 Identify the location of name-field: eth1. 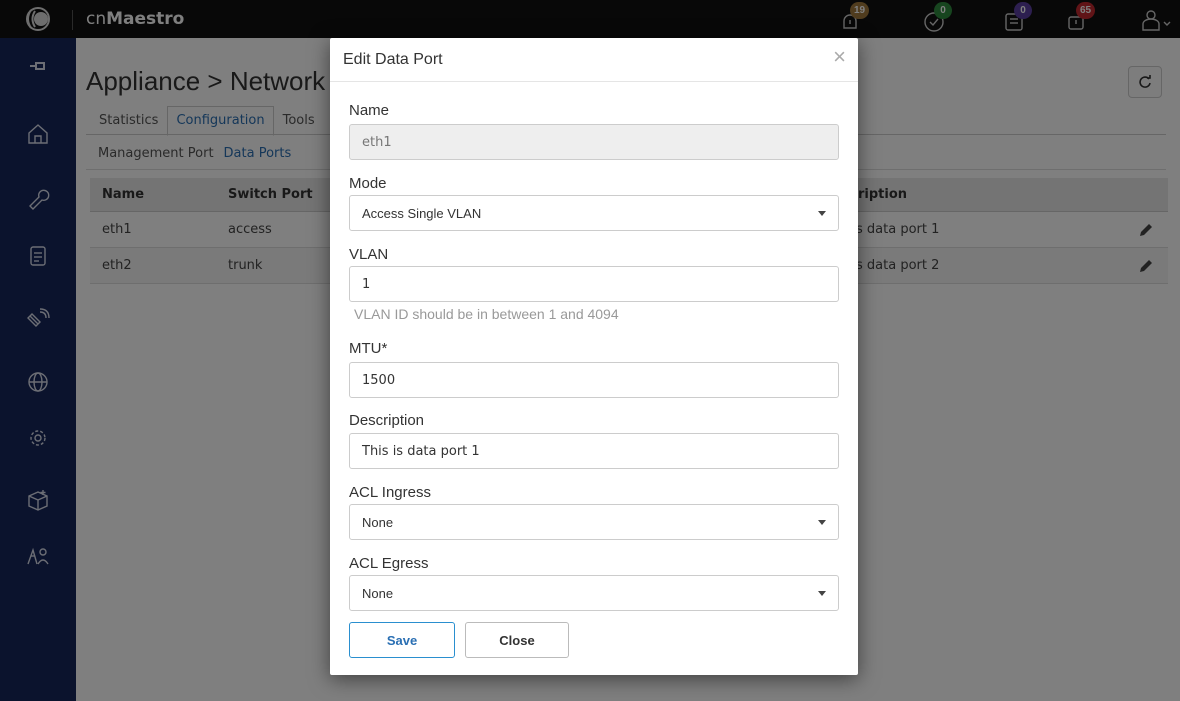
(594, 142).